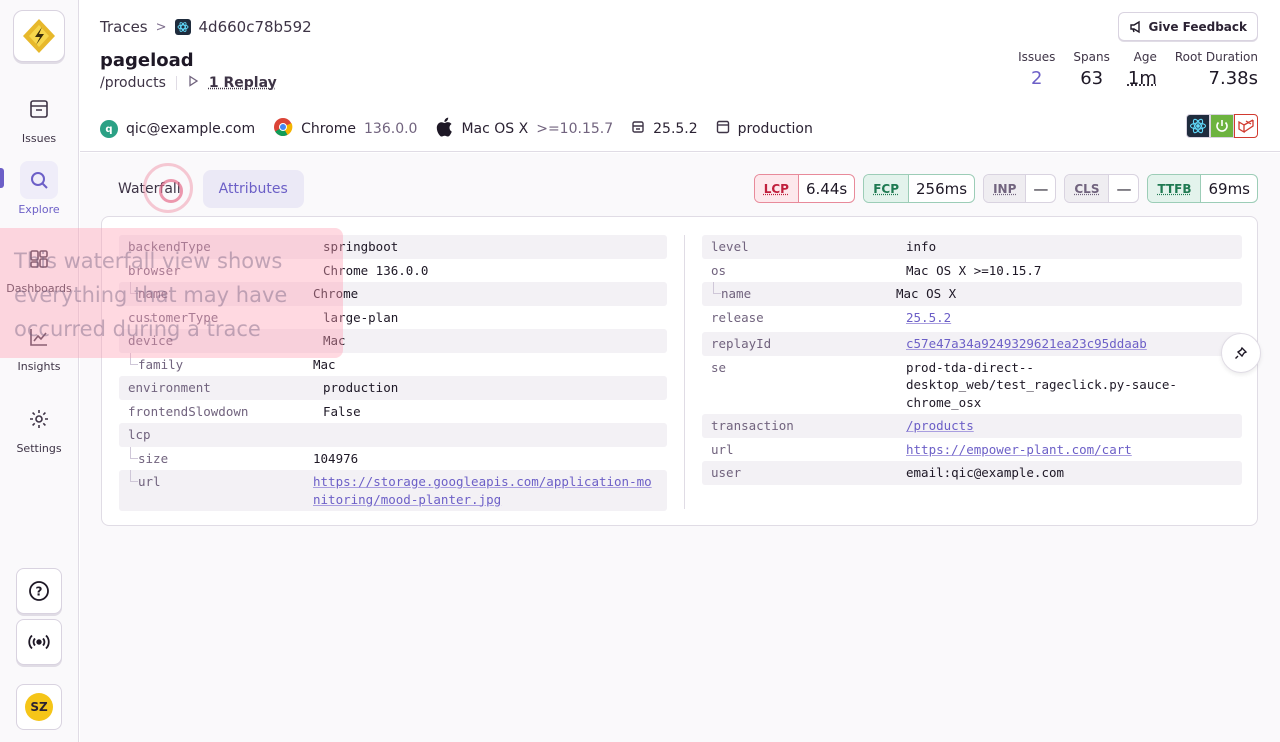 Image resolution: width=1280 pixels, height=742 pixels. I want to click on divider, so click(176, 83).